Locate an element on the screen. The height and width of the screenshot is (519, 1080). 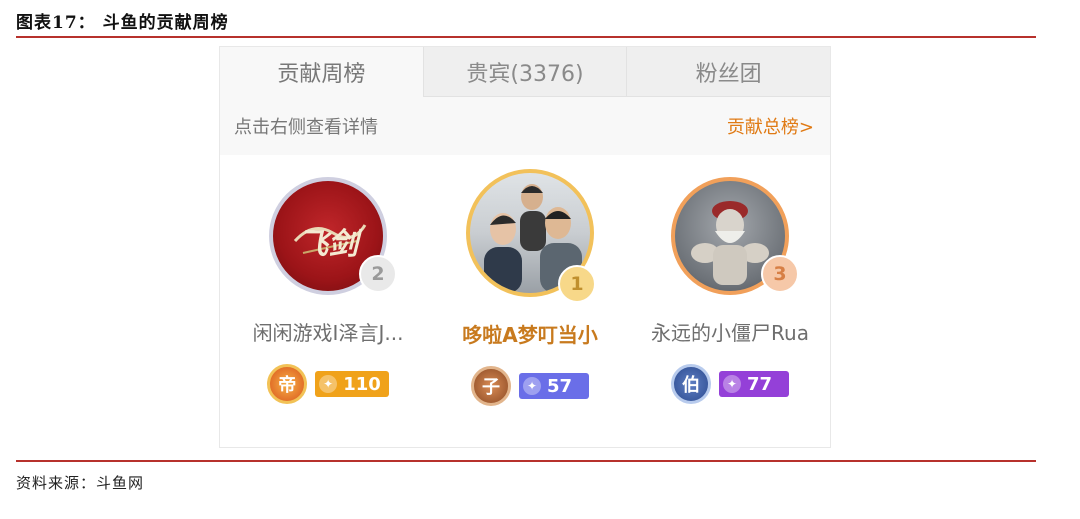
user-name: 永远的小僵尸Rua is located at coordinates (730, 331).